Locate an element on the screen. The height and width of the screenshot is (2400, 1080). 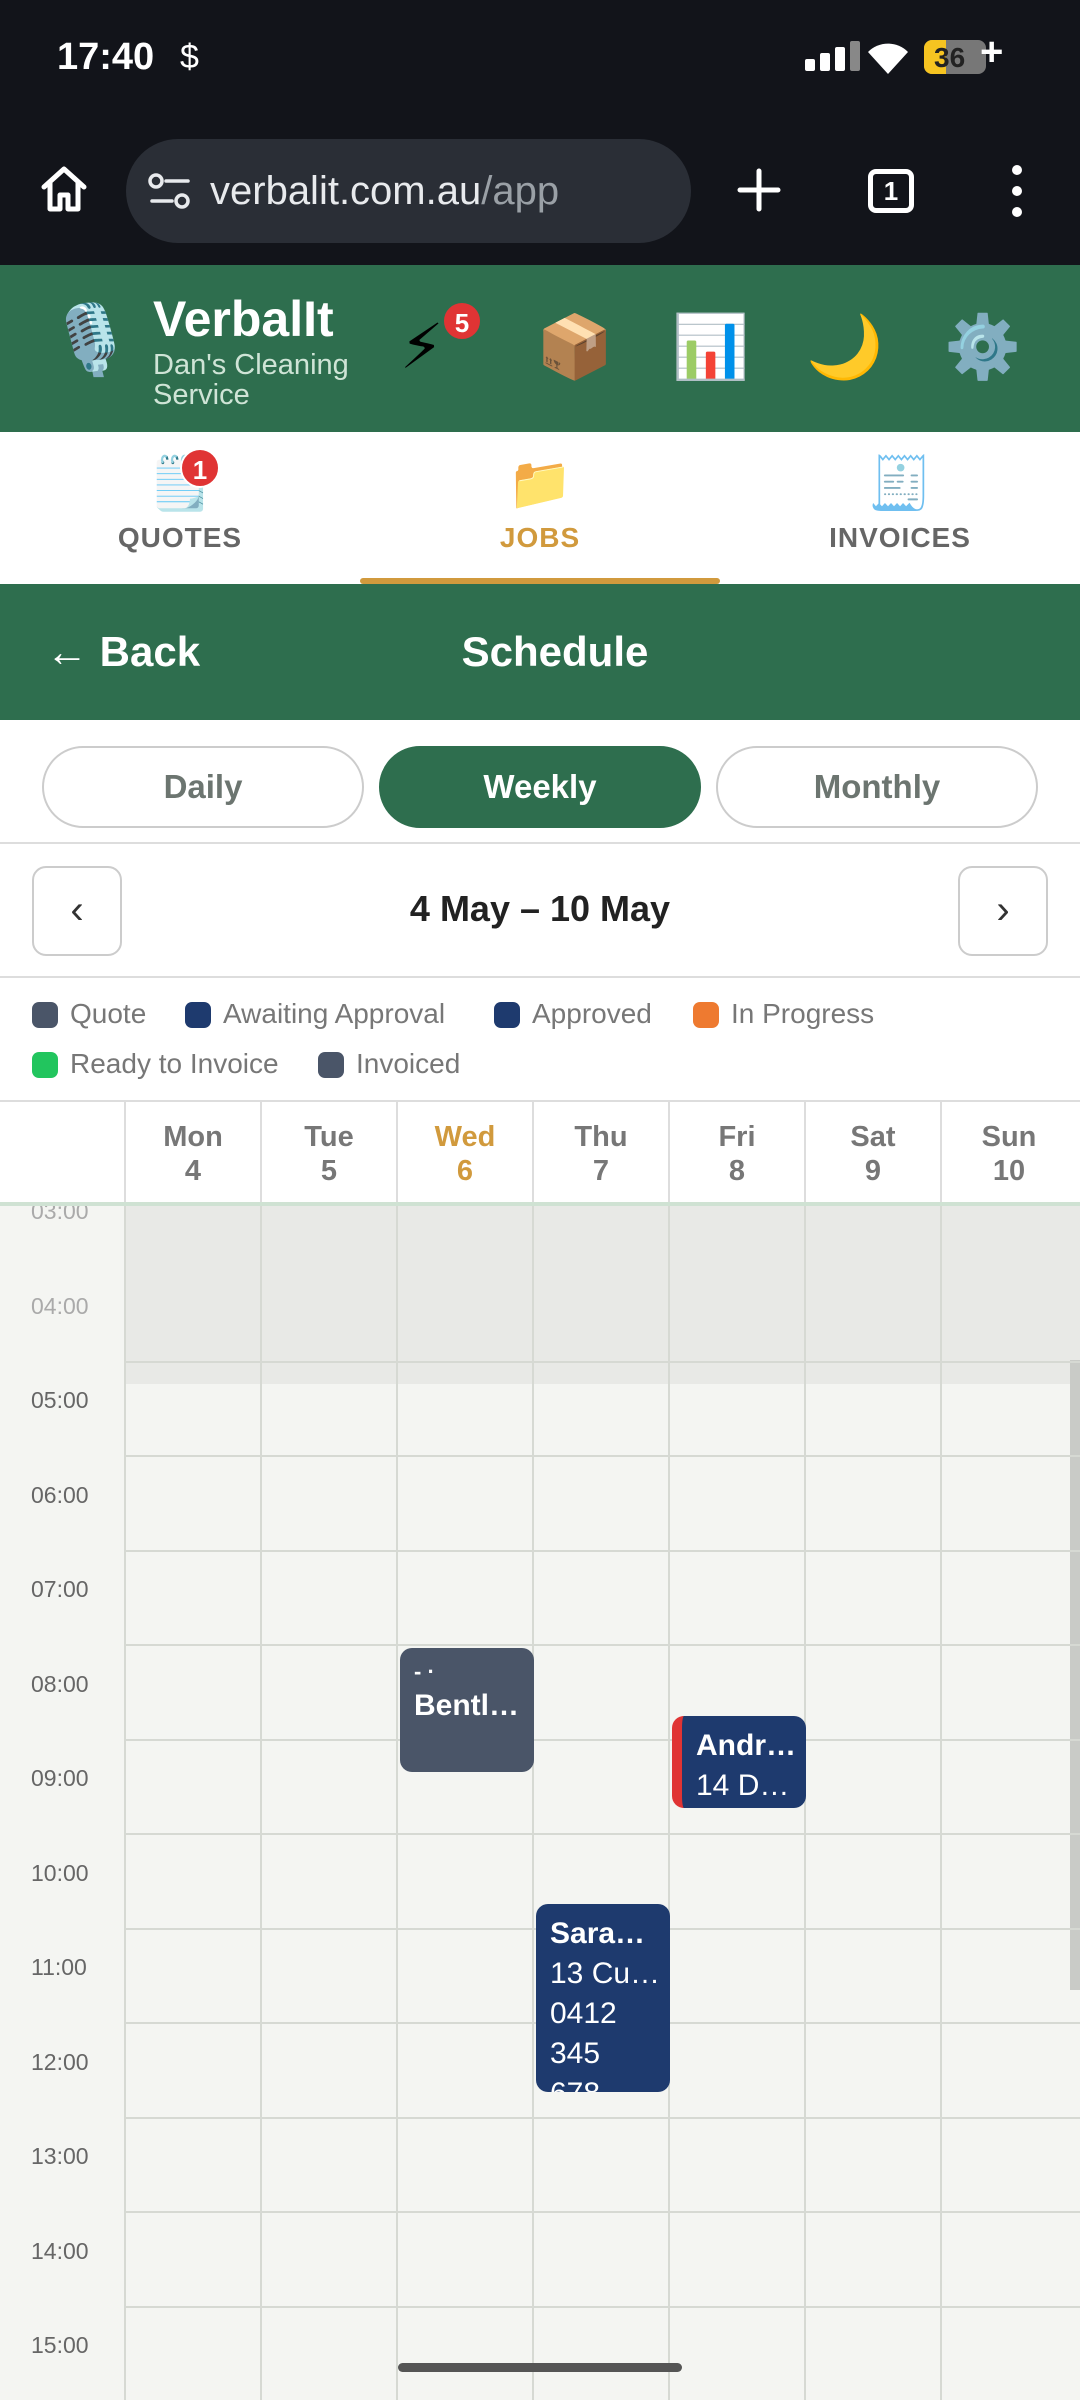
day-header-sun: Sun 10 is located at coordinates (1008, 1152).